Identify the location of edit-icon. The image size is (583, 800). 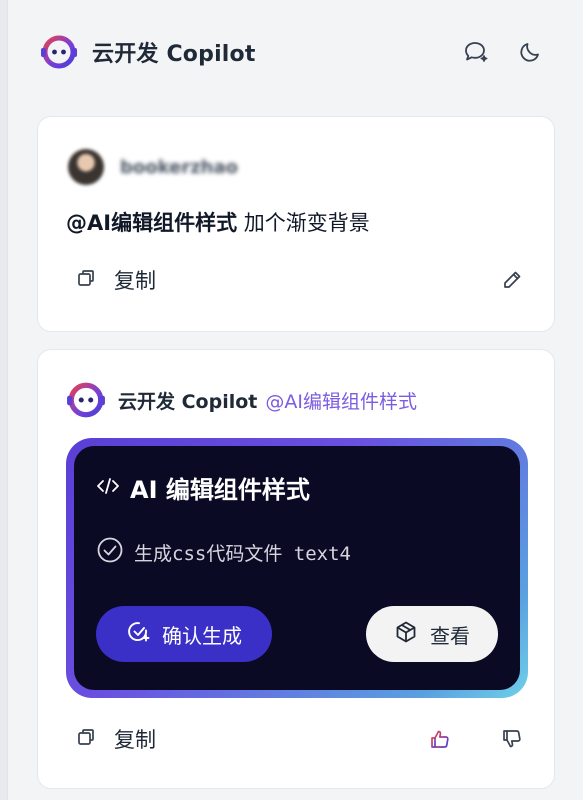
(512, 280).